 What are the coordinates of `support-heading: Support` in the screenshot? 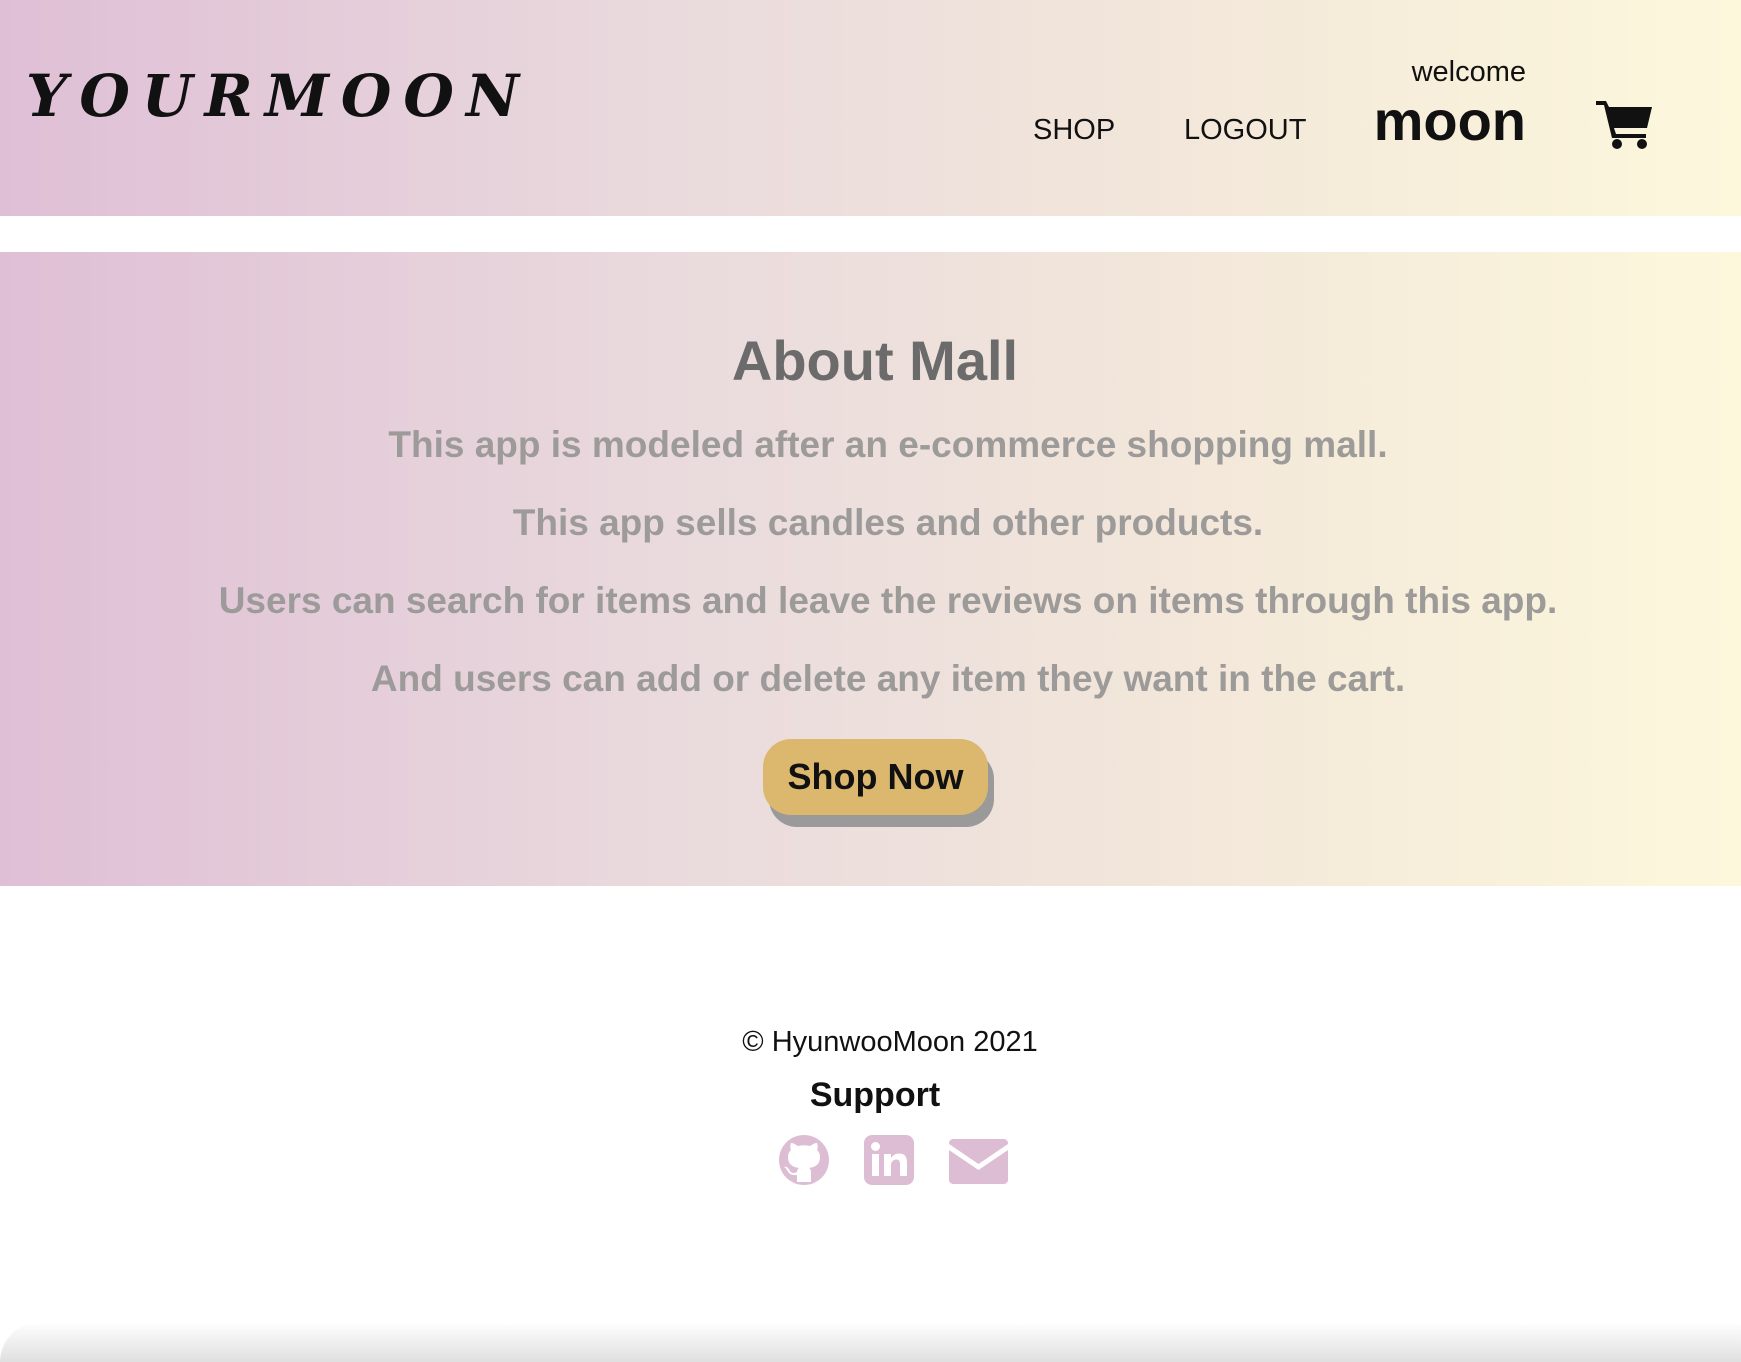 It's located at (875, 1095).